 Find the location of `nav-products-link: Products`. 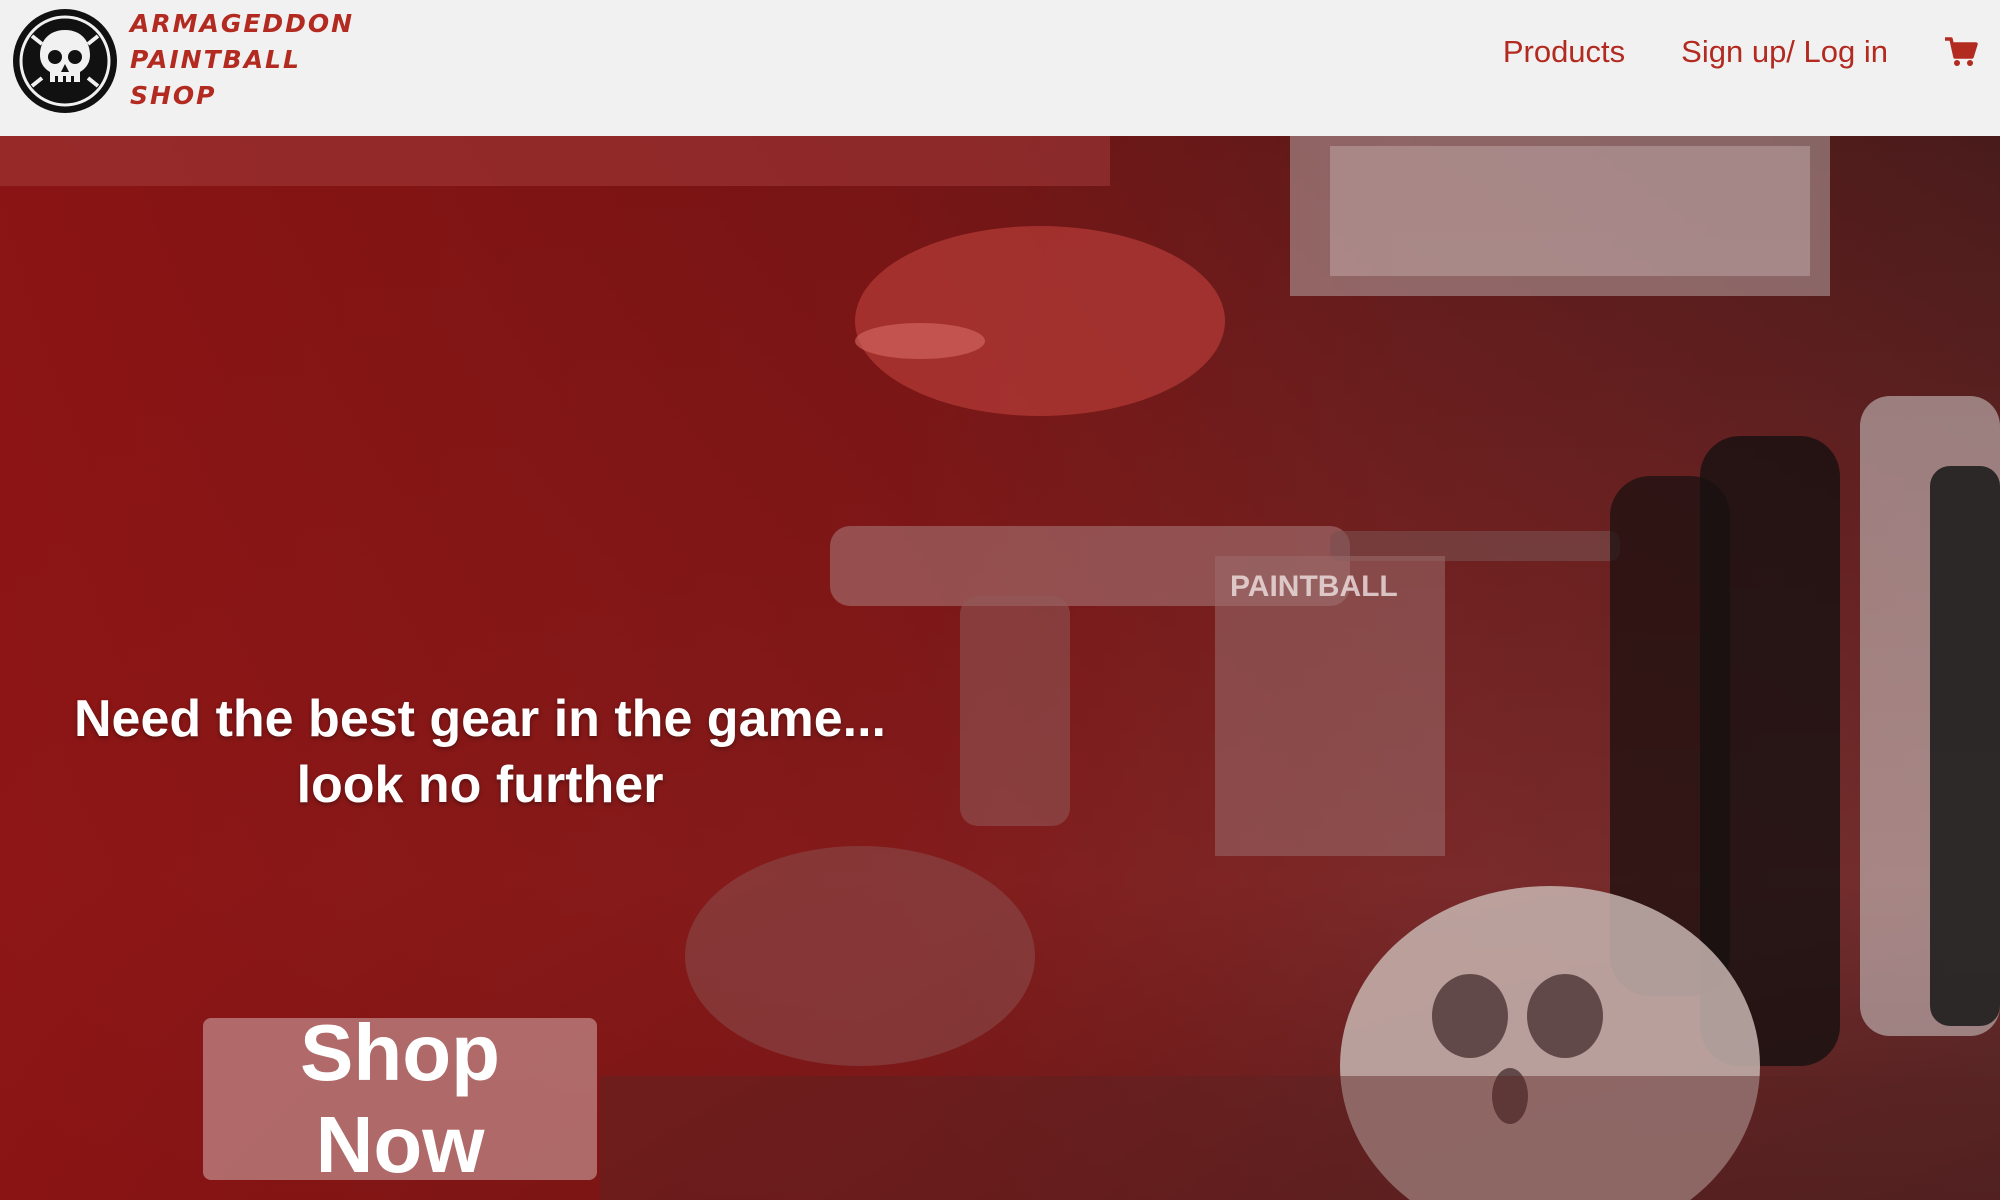

nav-products-link: Products is located at coordinates (1564, 52).